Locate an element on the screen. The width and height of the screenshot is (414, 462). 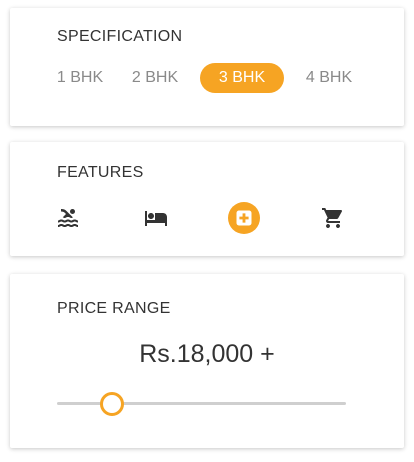
price-value-label: Rs.18,000 + is located at coordinates (207, 354).